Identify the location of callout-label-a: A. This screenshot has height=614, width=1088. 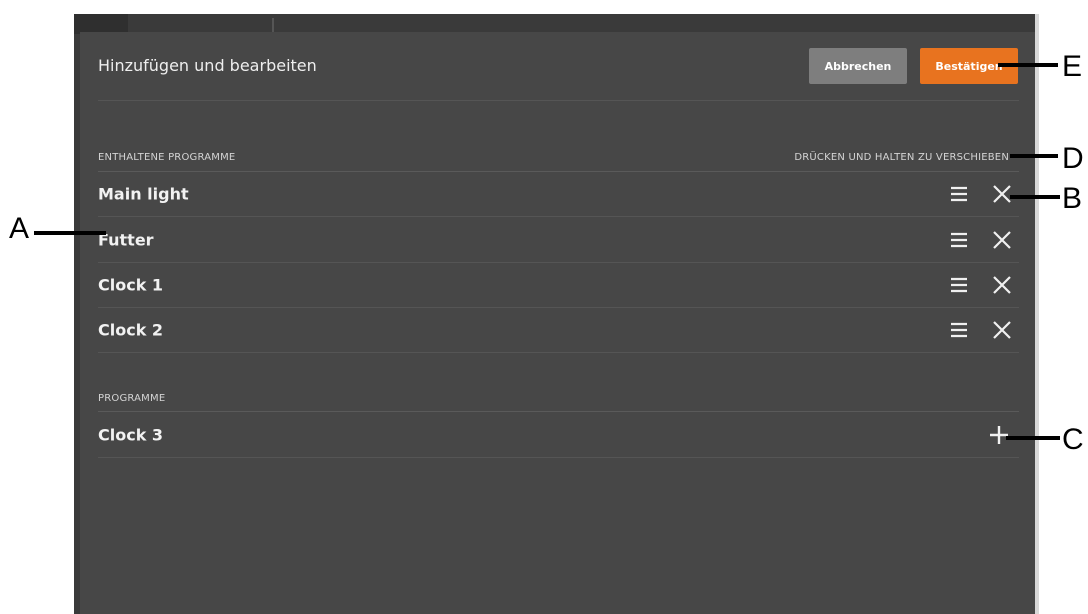
(19, 228).